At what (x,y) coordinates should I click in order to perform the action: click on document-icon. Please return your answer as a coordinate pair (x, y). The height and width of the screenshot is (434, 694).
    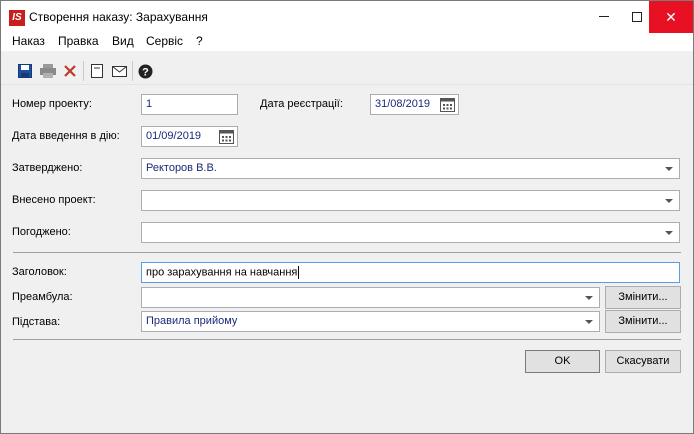
    Looking at the image, I should click on (97, 71).